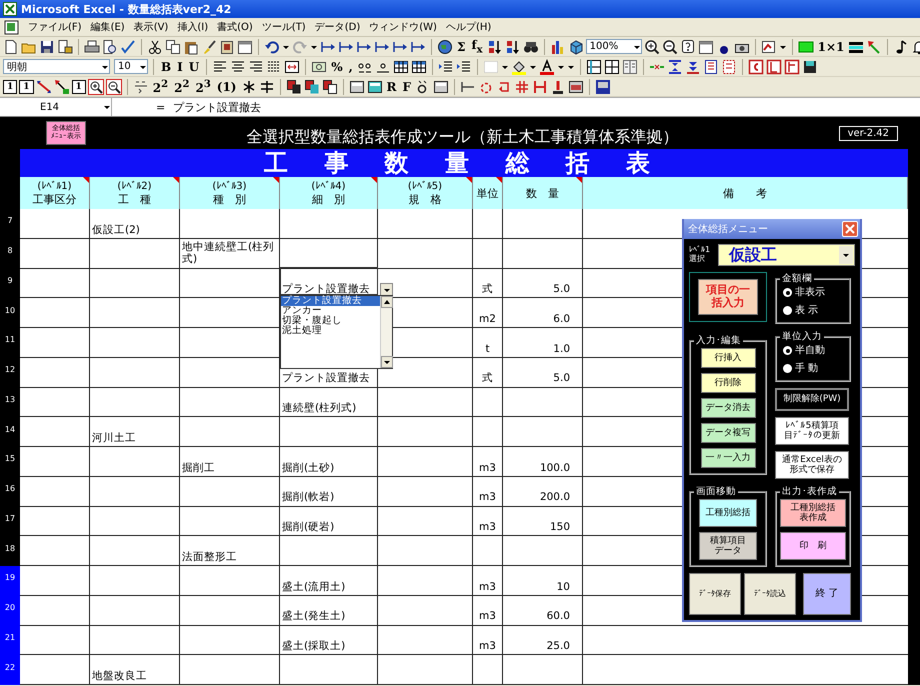  Describe the element at coordinates (768, 46) in the screenshot. I see `chart-wizard-icon` at that location.